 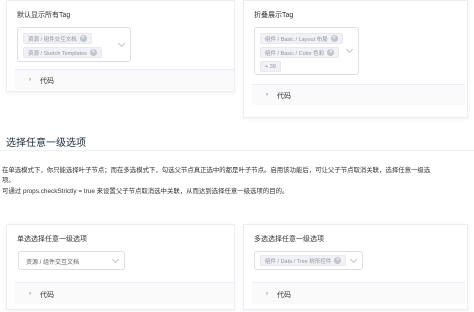 I want to click on card-title: 多选选择任意一级选项, so click(x=289, y=239).